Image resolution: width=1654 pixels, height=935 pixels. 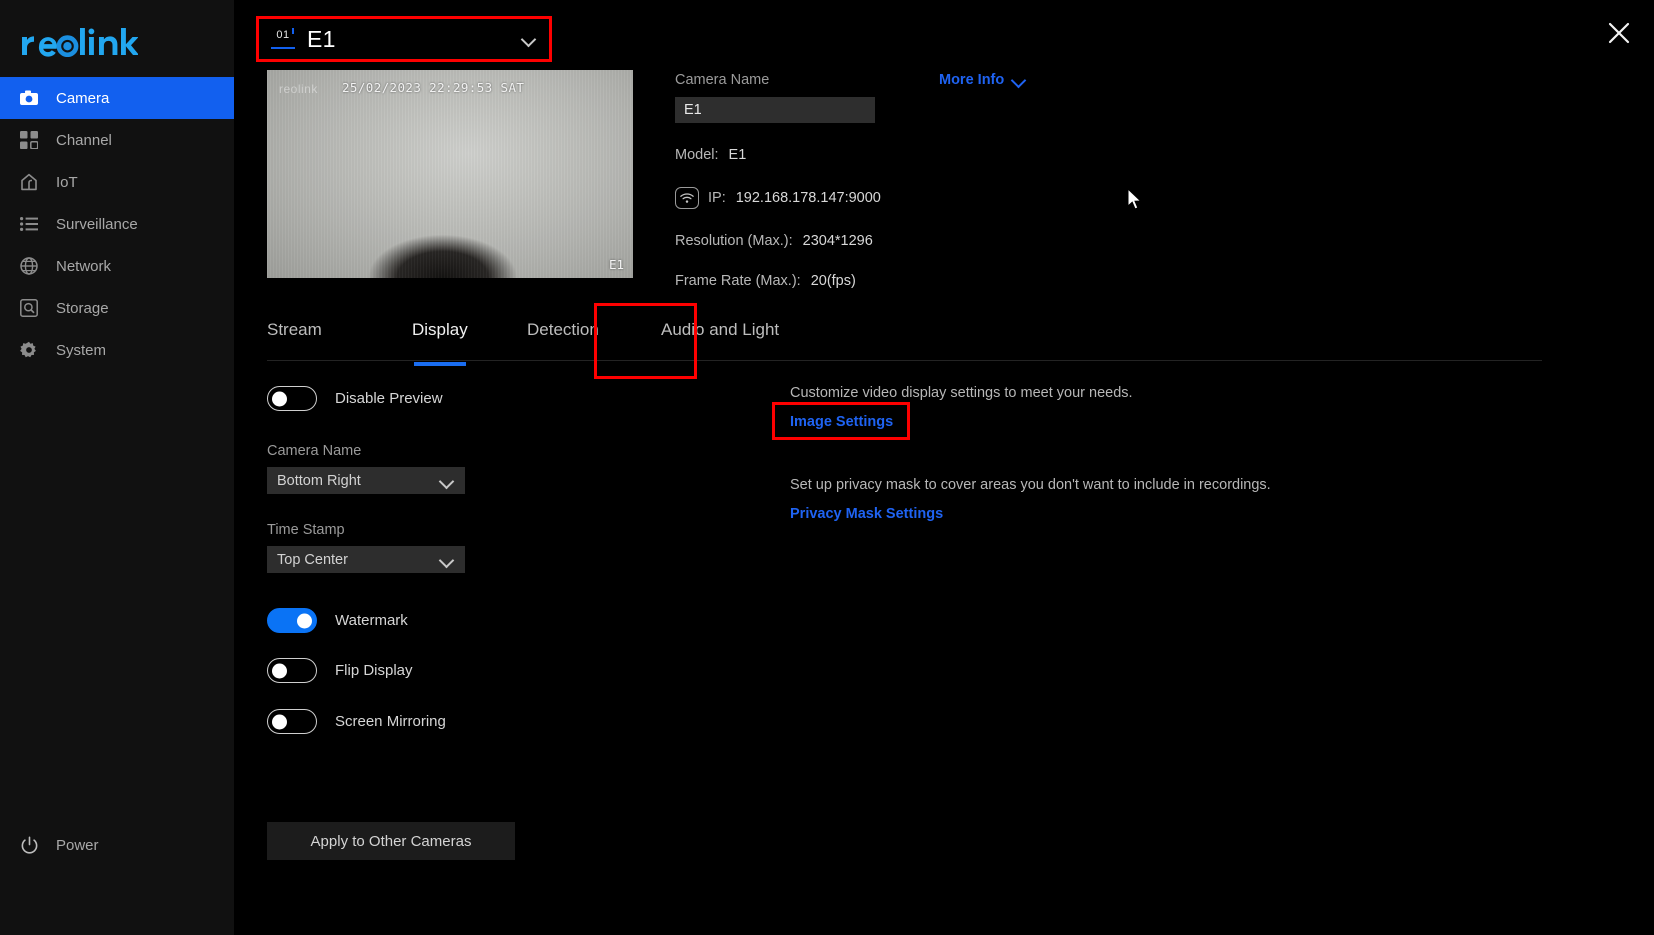 I want to click on tab-stream: Stream, so click(x=294, y=338).